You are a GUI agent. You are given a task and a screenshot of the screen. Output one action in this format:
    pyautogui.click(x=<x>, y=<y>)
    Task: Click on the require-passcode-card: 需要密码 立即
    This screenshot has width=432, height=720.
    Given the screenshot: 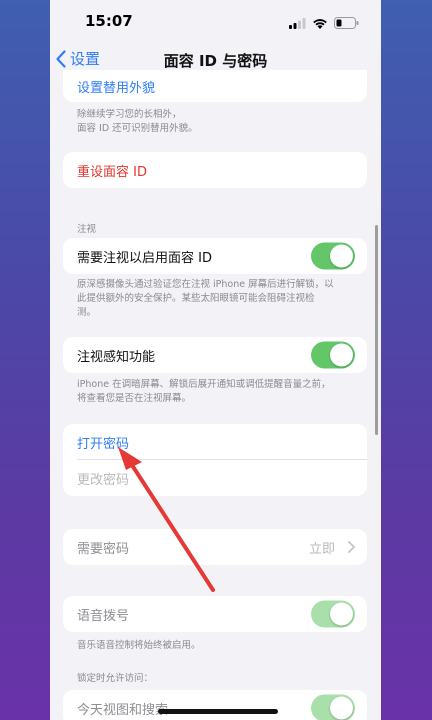 What is the action you would take?
    pyautogui.click(x=215, y=547)
    